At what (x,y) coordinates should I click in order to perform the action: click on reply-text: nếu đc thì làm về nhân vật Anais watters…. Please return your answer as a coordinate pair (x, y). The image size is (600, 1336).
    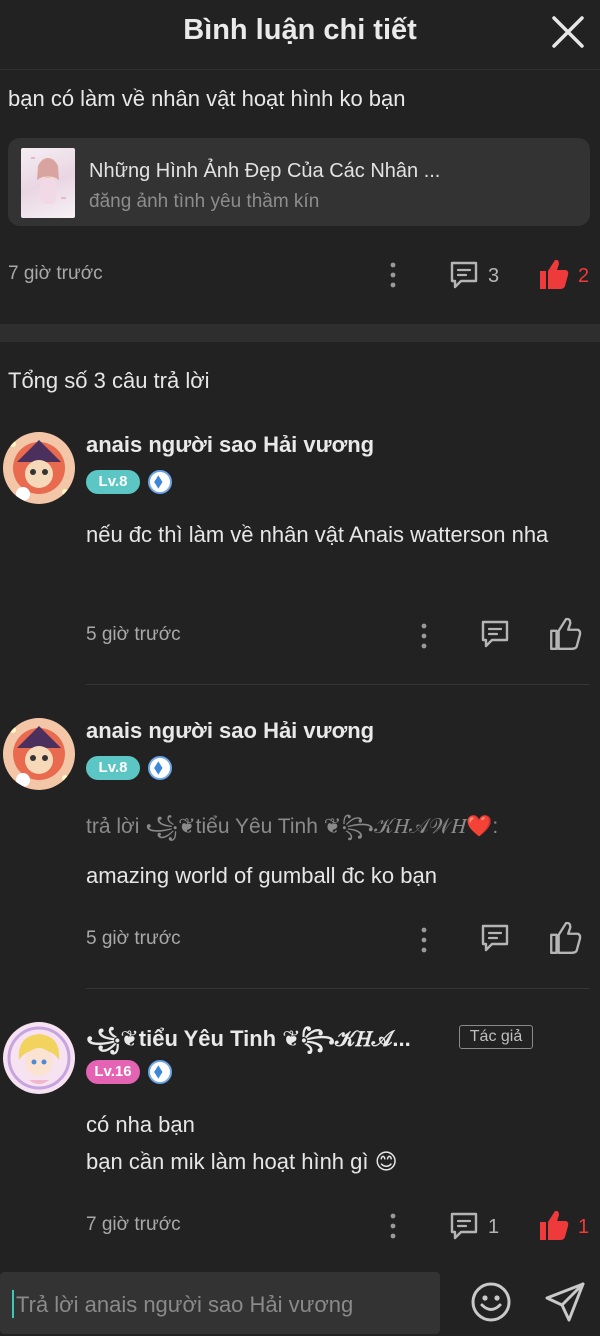
    Looking at the image, I should click on (317, 534).